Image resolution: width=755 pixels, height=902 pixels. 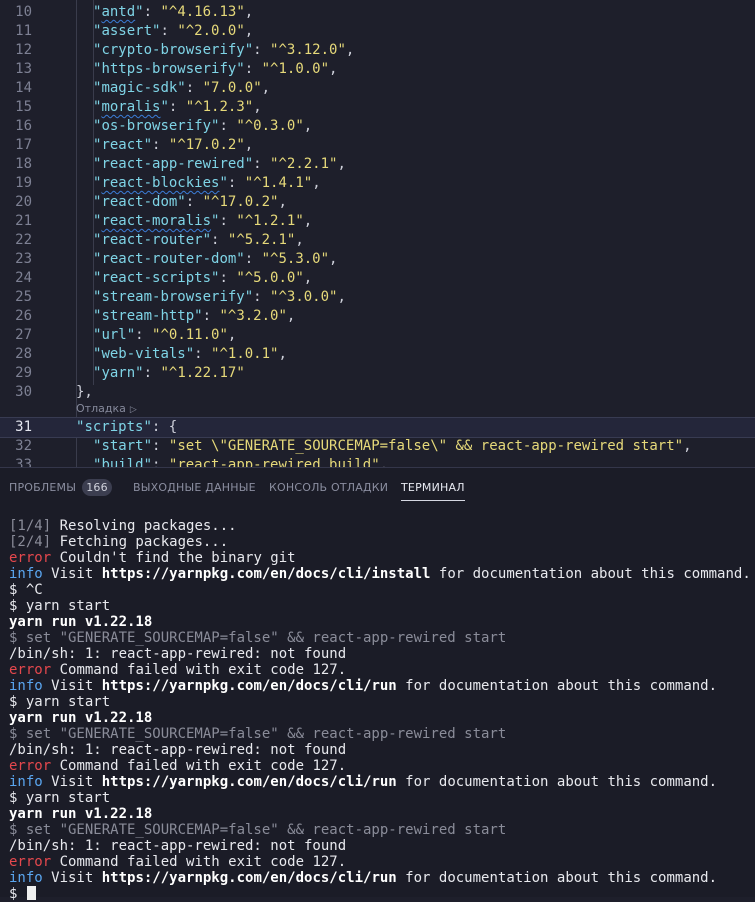 I want to click on code-line: 11 "assert": "^2.0.0",, so click(x=377, y=31).